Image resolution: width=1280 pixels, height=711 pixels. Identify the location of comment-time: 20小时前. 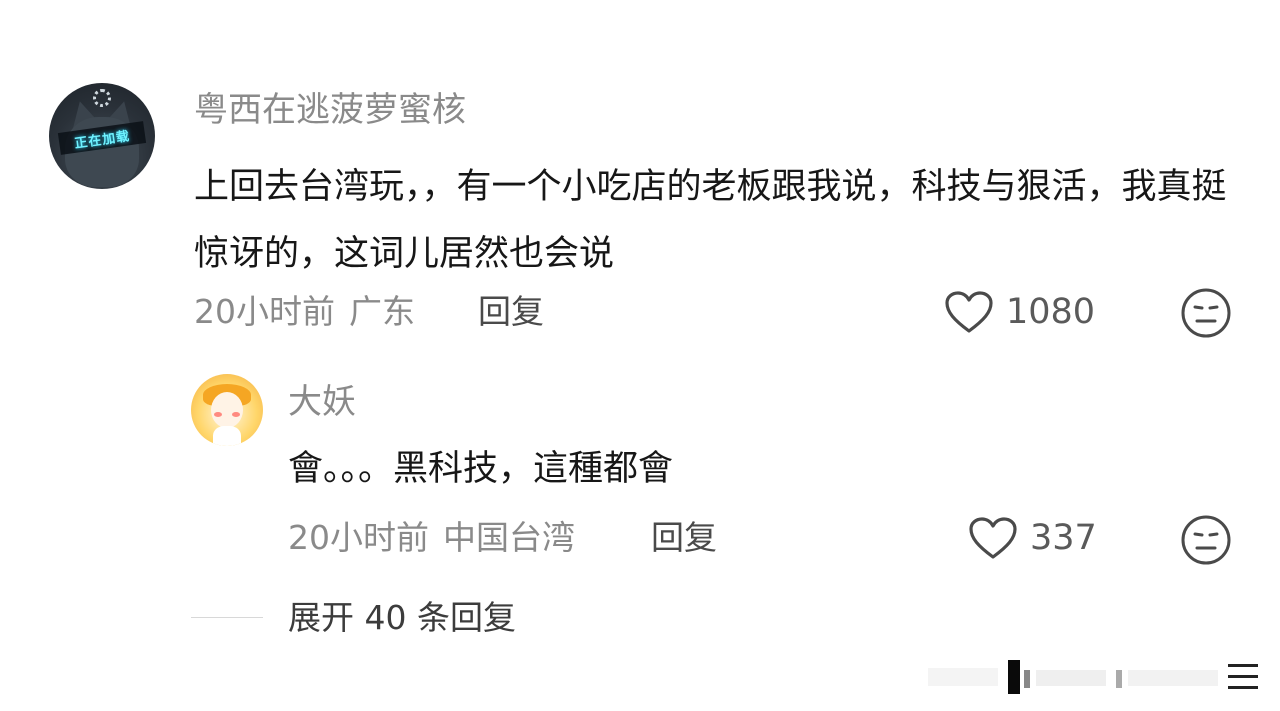
(264, 311).